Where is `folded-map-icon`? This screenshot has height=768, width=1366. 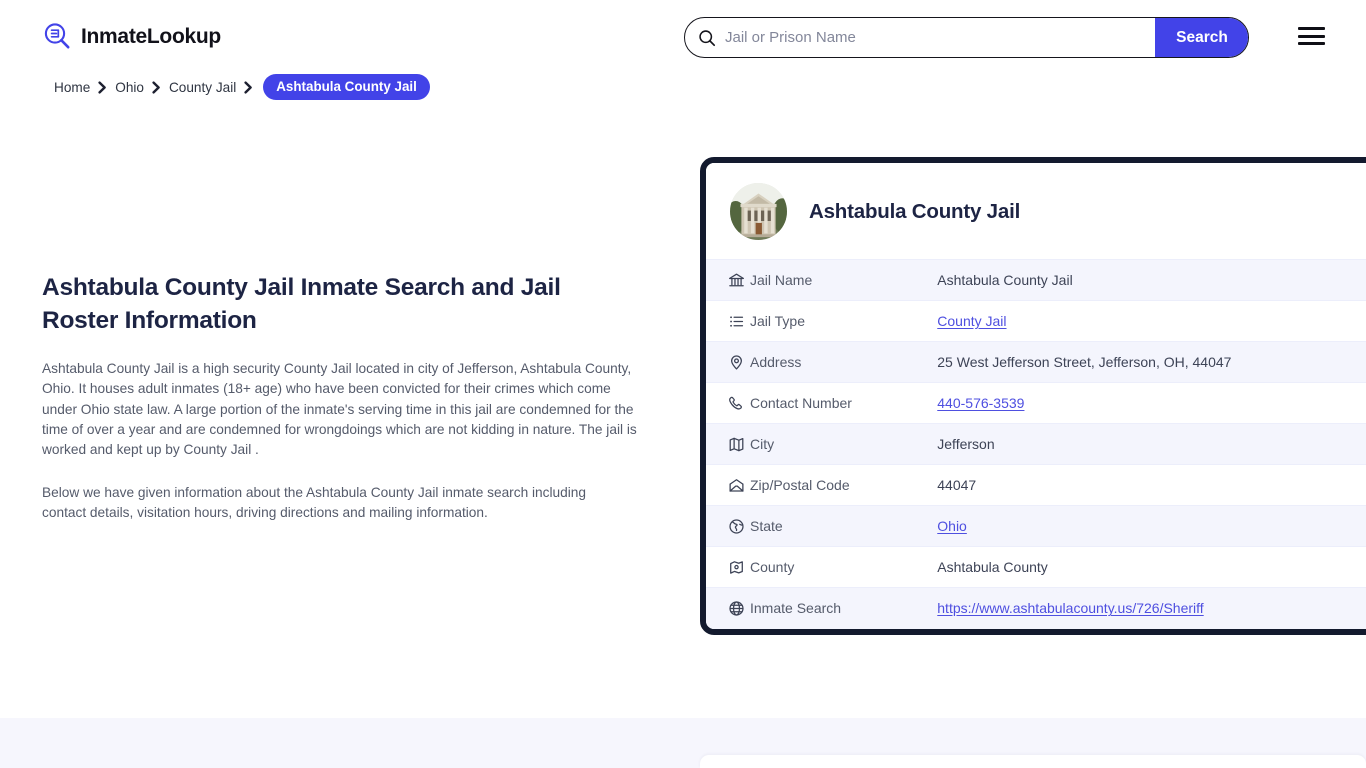 folded-map-icon is located at coordinates (728, 444).